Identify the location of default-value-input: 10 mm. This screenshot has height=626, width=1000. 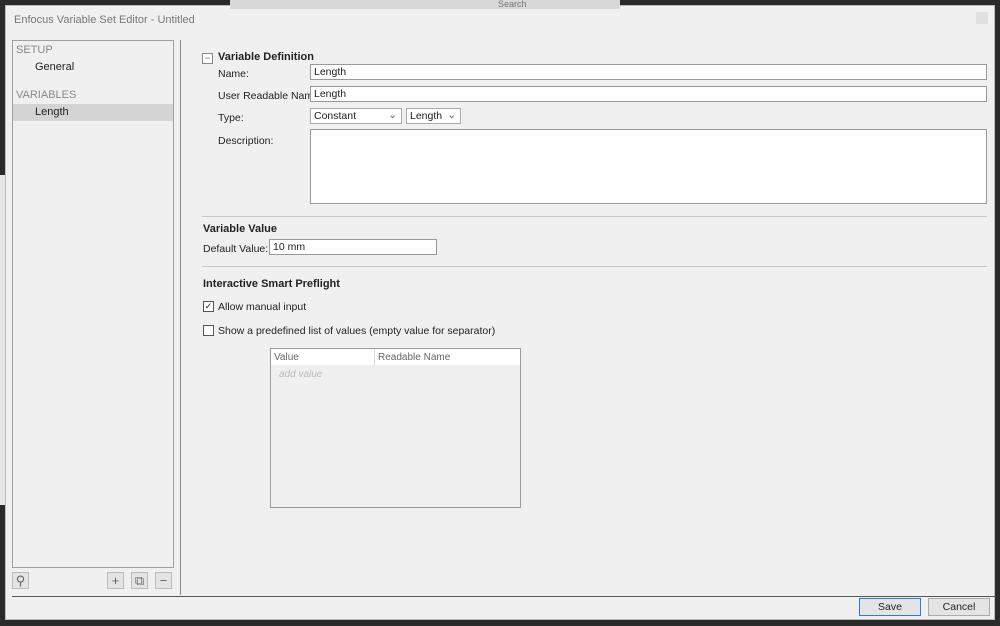
(353, 247).